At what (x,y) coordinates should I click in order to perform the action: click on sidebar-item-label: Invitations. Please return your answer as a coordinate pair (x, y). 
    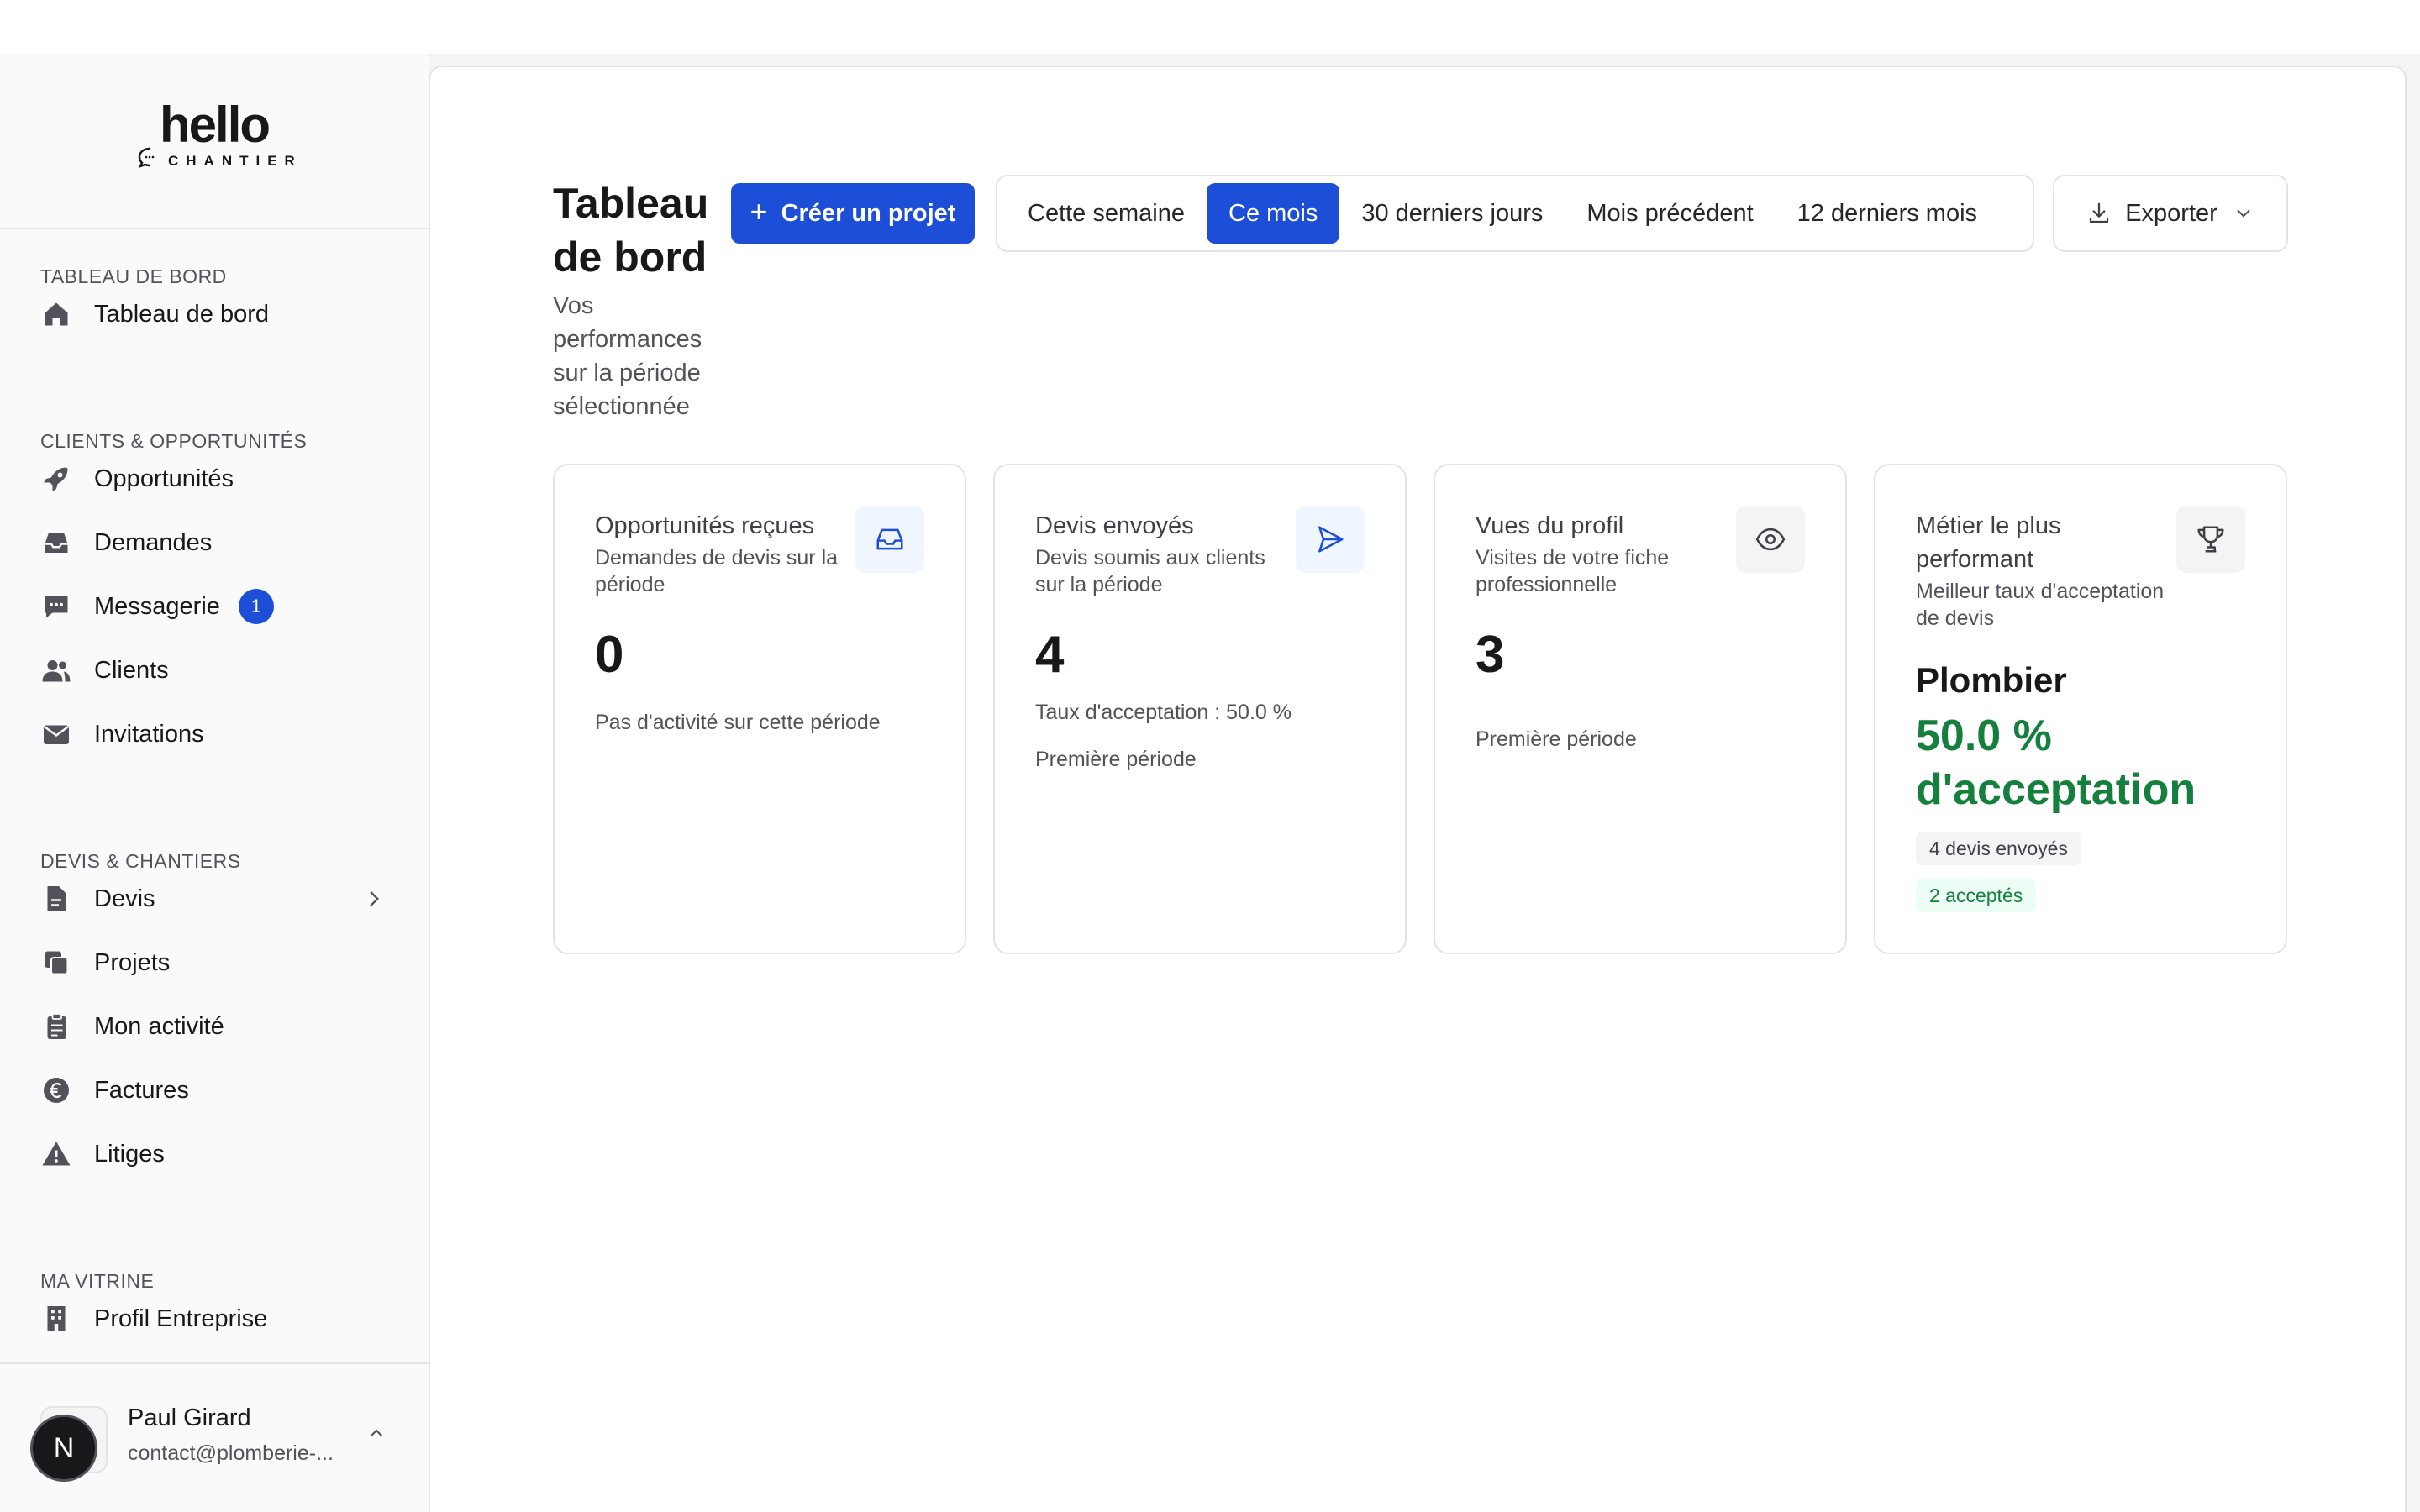
    Looking at the image, I should click on (149, 734).